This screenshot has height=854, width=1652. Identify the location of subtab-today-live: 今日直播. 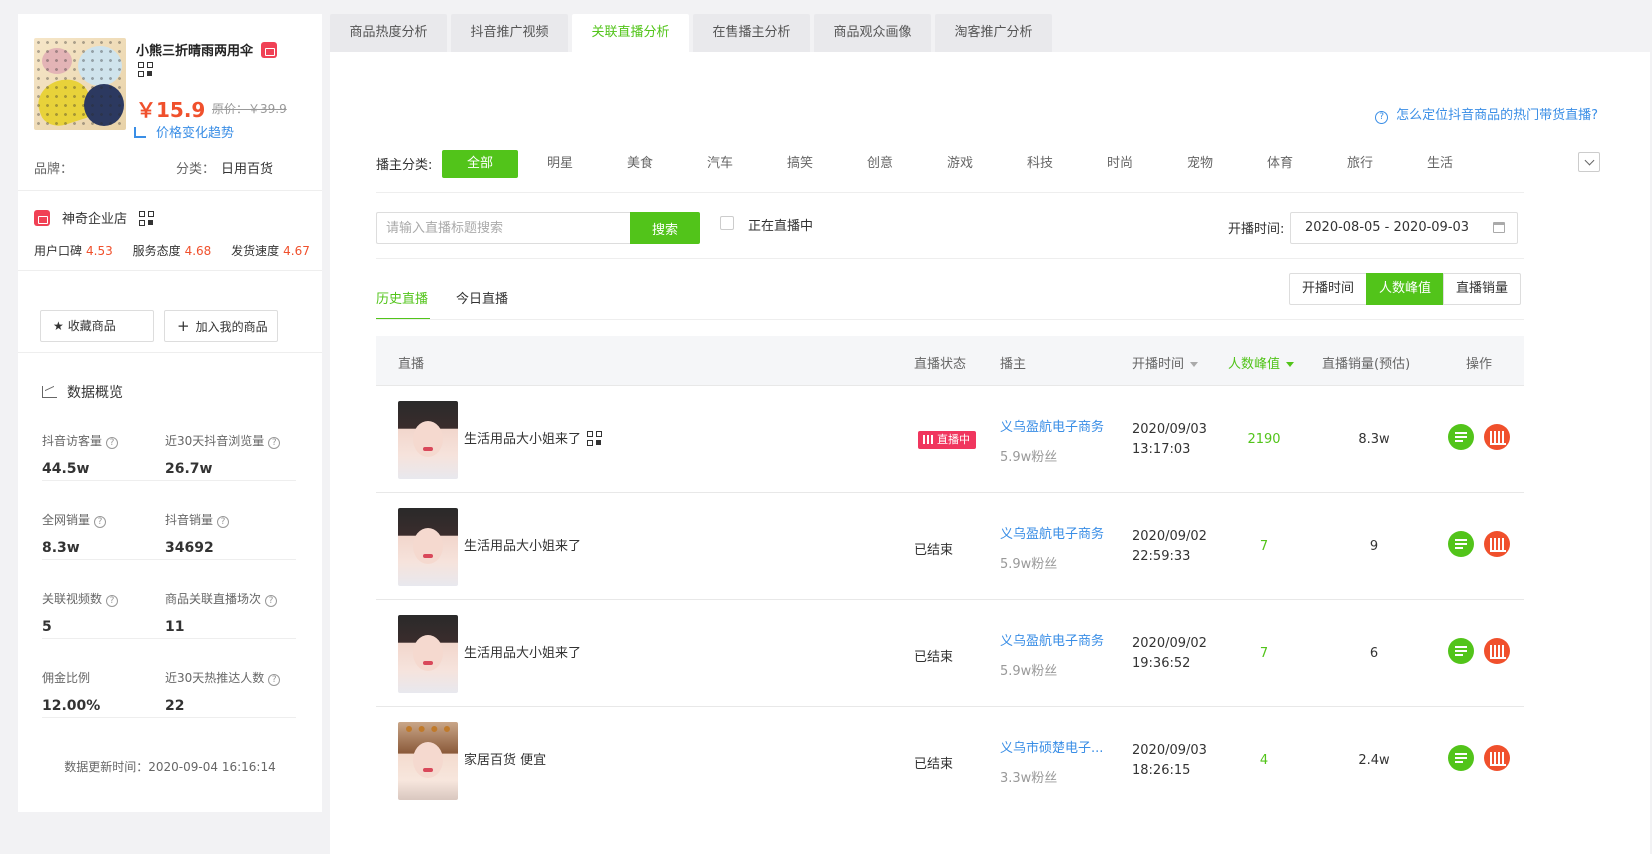
(482, 297).